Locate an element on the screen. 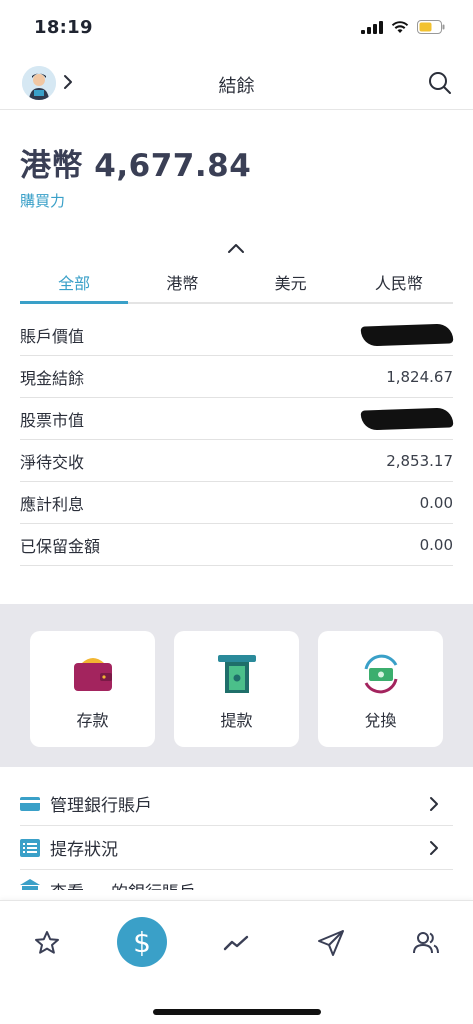 The image size is (473, 1024). status-time: 18:19 is located at coordinates (63, 27).